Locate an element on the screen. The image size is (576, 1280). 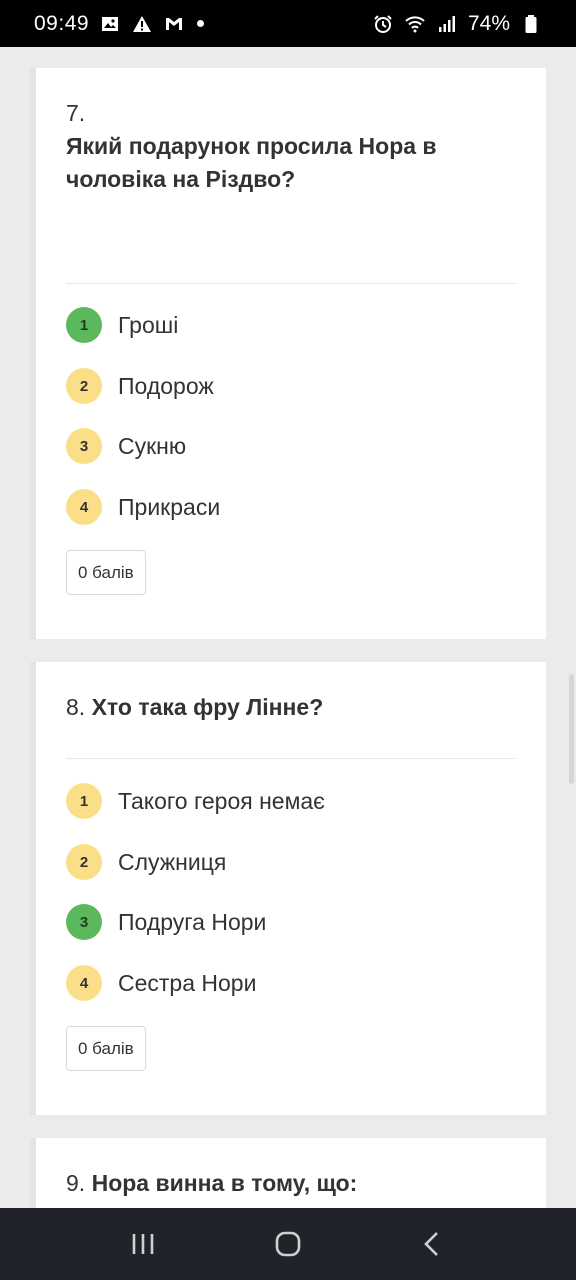
back-button is located at coordinates (433, 1244).